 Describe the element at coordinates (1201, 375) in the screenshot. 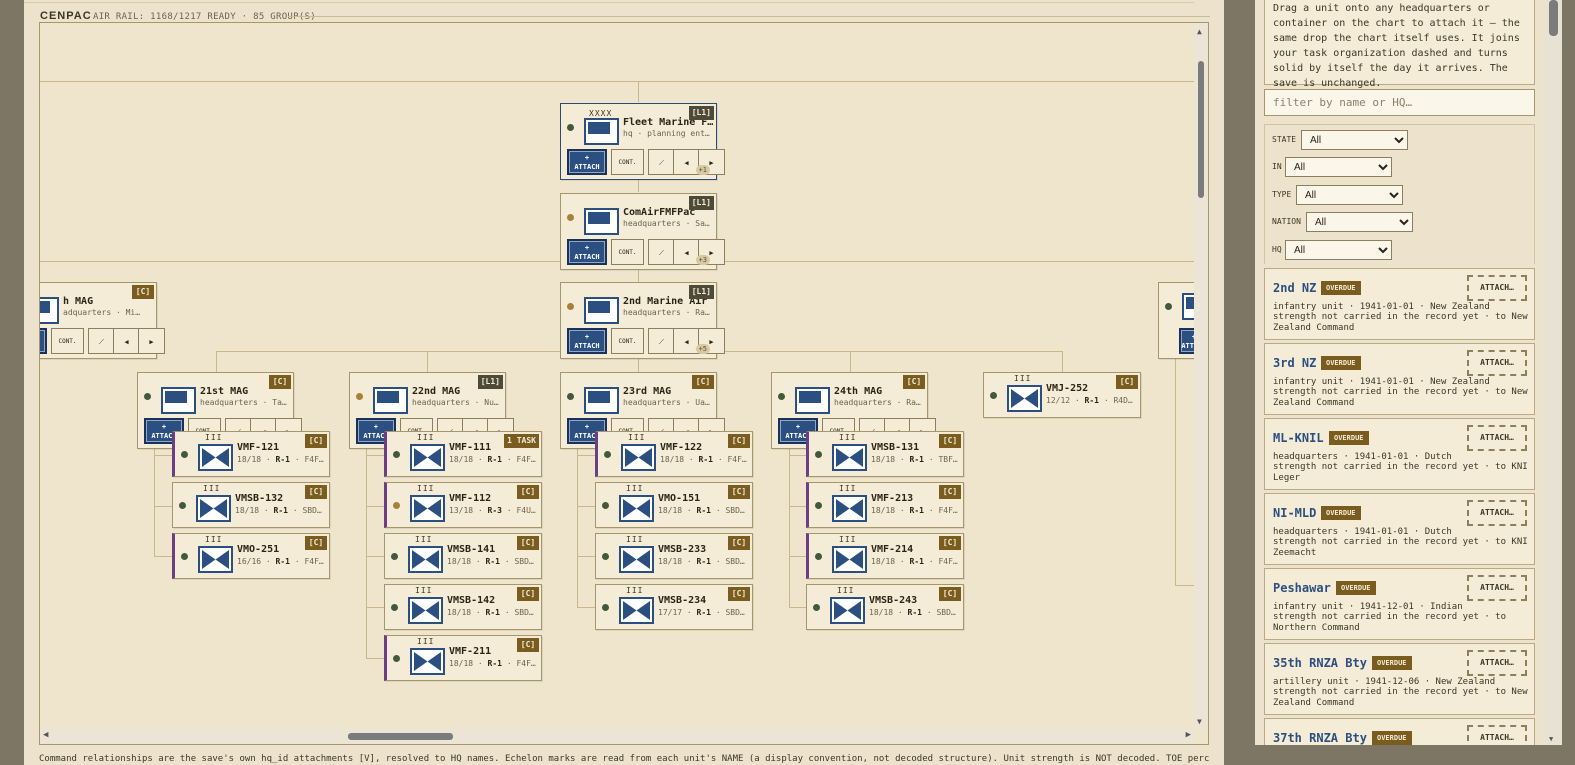

I see `vertical-scrollbar: ▲ ▼` at that location.